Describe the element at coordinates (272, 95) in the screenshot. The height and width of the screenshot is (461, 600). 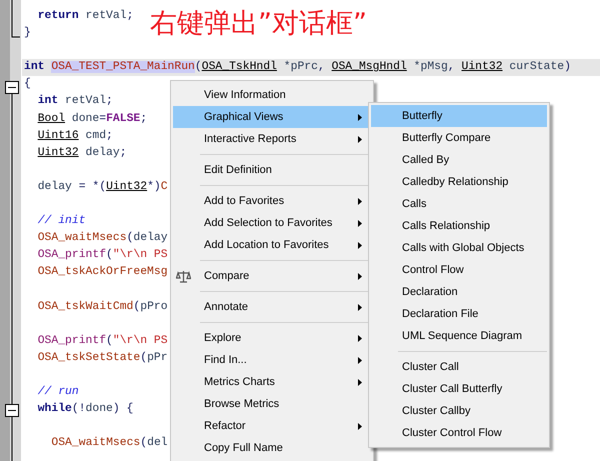
I see `menu-item: View Information` at that location.